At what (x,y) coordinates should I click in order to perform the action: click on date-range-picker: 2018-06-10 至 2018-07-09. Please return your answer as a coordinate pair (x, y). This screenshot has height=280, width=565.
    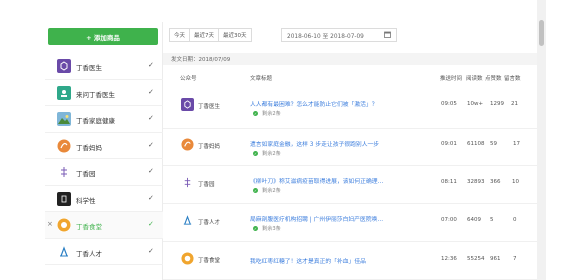
    Looking at the image, I should click on (339, 35).